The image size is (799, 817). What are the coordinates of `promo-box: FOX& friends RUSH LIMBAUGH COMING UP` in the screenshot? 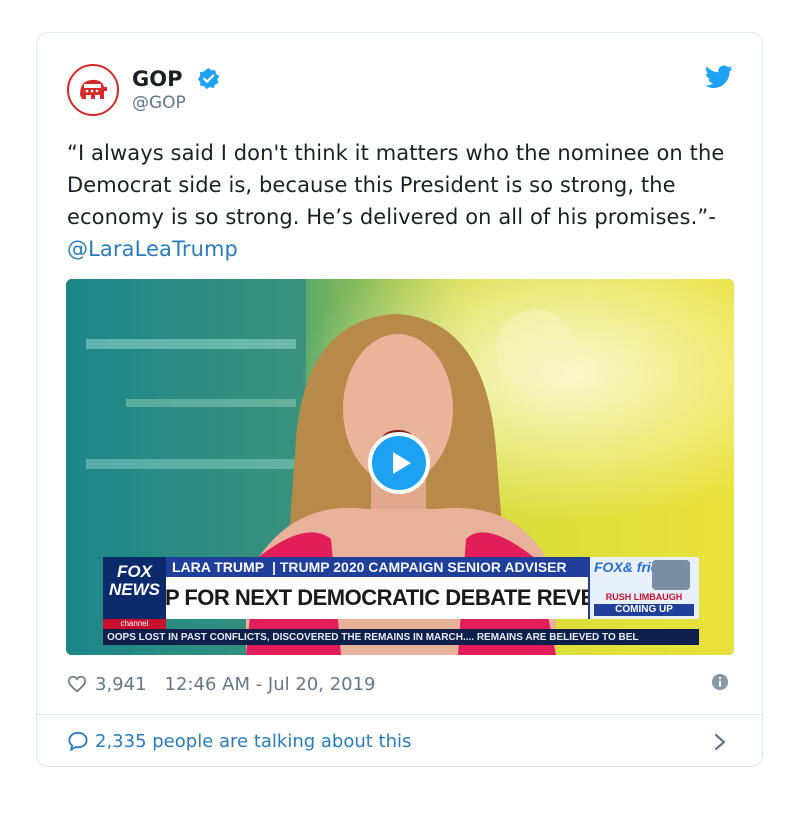 It's located at (643, 588).